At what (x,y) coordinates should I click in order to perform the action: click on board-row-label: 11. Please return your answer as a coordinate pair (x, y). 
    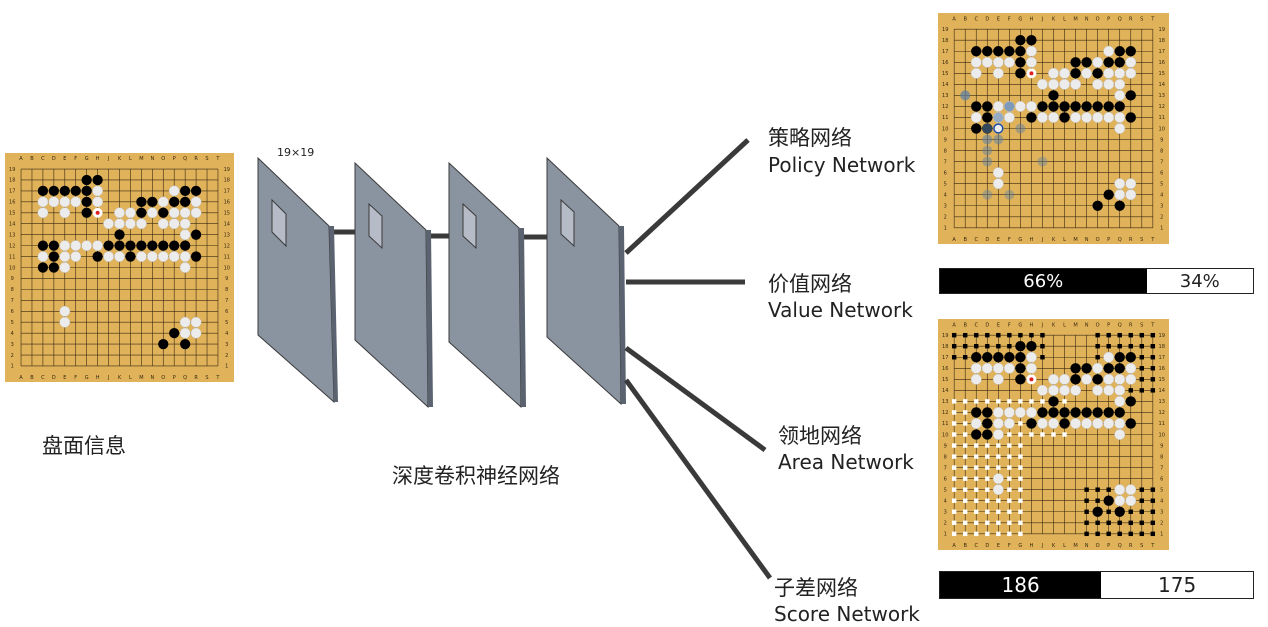
    Looking at the image, I should click on (945, 424).